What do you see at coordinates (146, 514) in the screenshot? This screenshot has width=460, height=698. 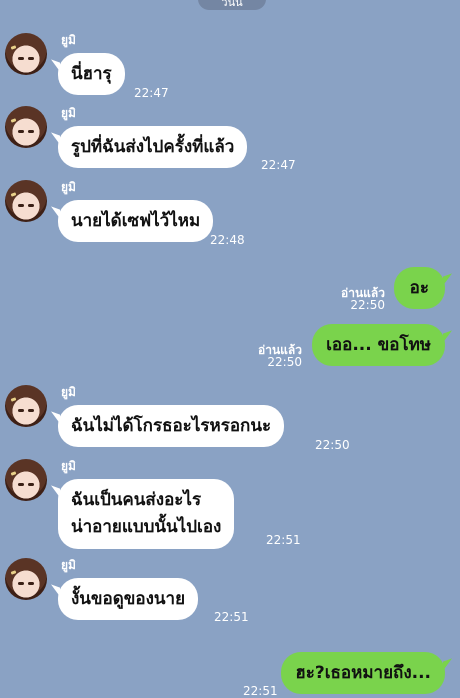 I see `message-bubble: ฉันเป็นคนส่งอะไร น่าอายแบบนั้นไปเอง` at bounding box center [146, 514].